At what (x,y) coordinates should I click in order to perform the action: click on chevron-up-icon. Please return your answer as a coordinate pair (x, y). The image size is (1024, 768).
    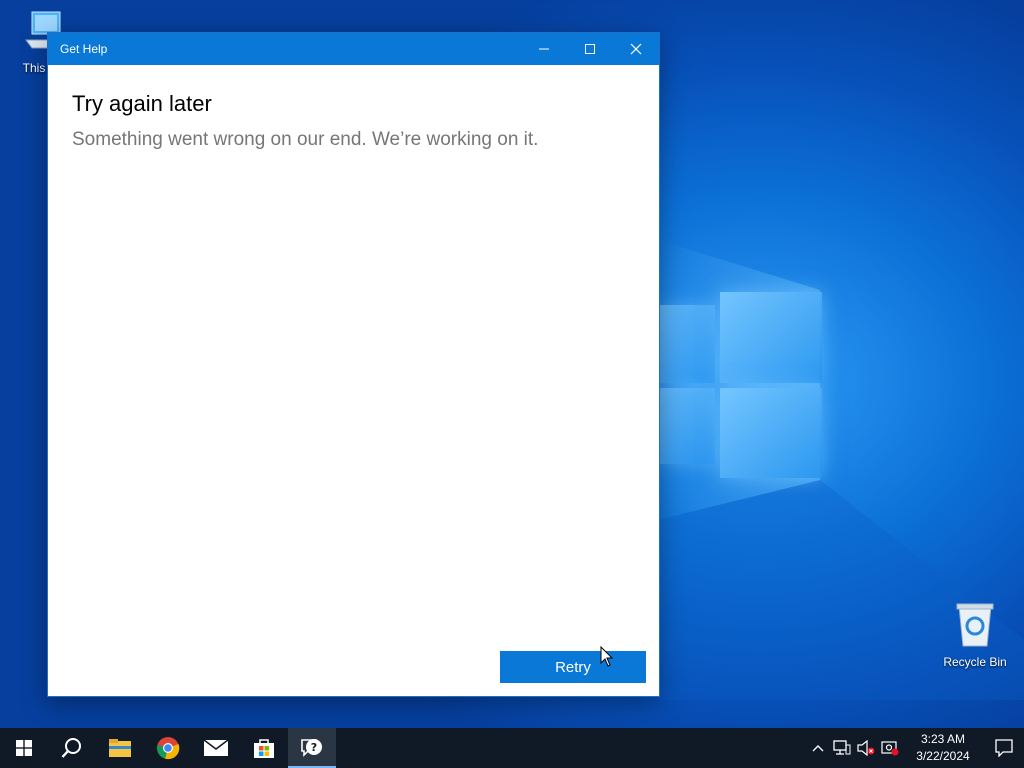
    Looking at the image, I should click on (818, 748).